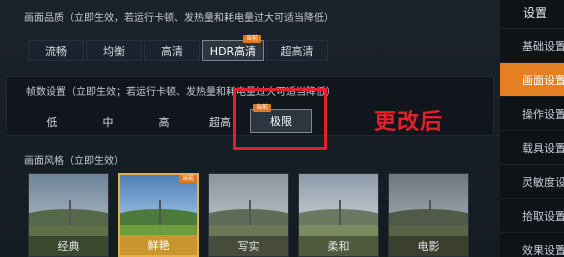 The width and height of the screenshot is (564, 257). I want to click on quality-option-hd: 高清, so click(172, 50).